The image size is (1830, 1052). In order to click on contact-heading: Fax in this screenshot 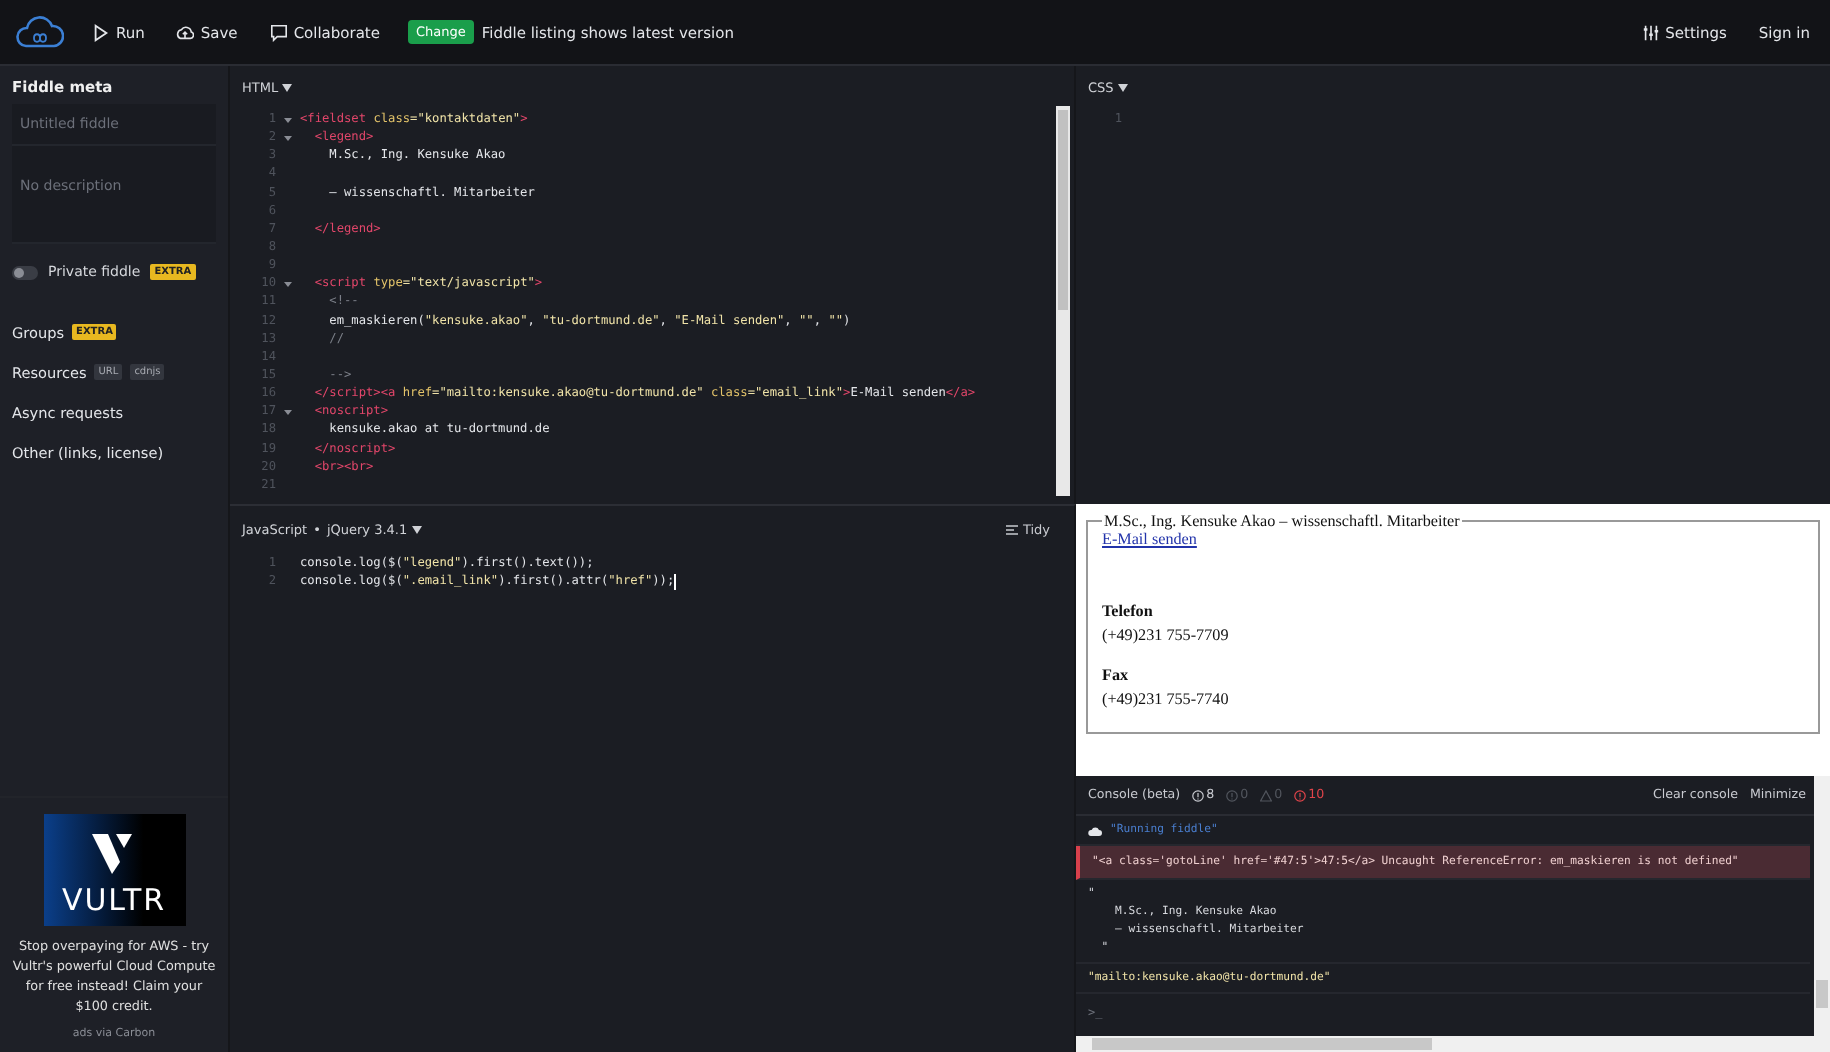, I will do `click(1116, 676)`.